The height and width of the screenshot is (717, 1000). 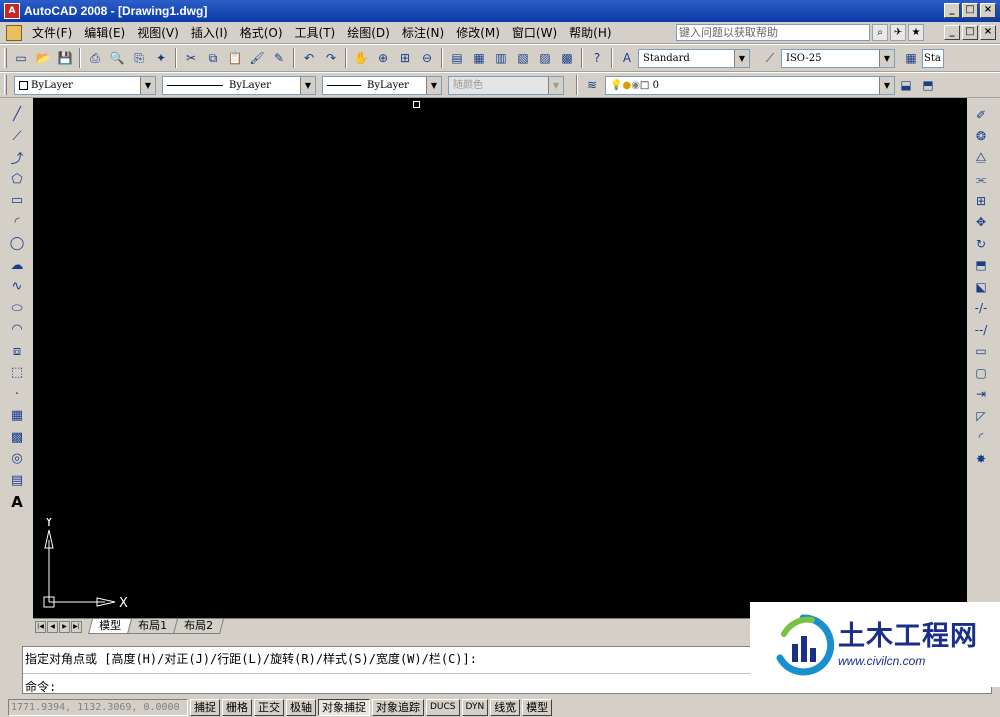 What do you see at coordinates (269, 707) in the screenshot?
I see `ortho-toggle: 正交` at bounding box center [269, 707].